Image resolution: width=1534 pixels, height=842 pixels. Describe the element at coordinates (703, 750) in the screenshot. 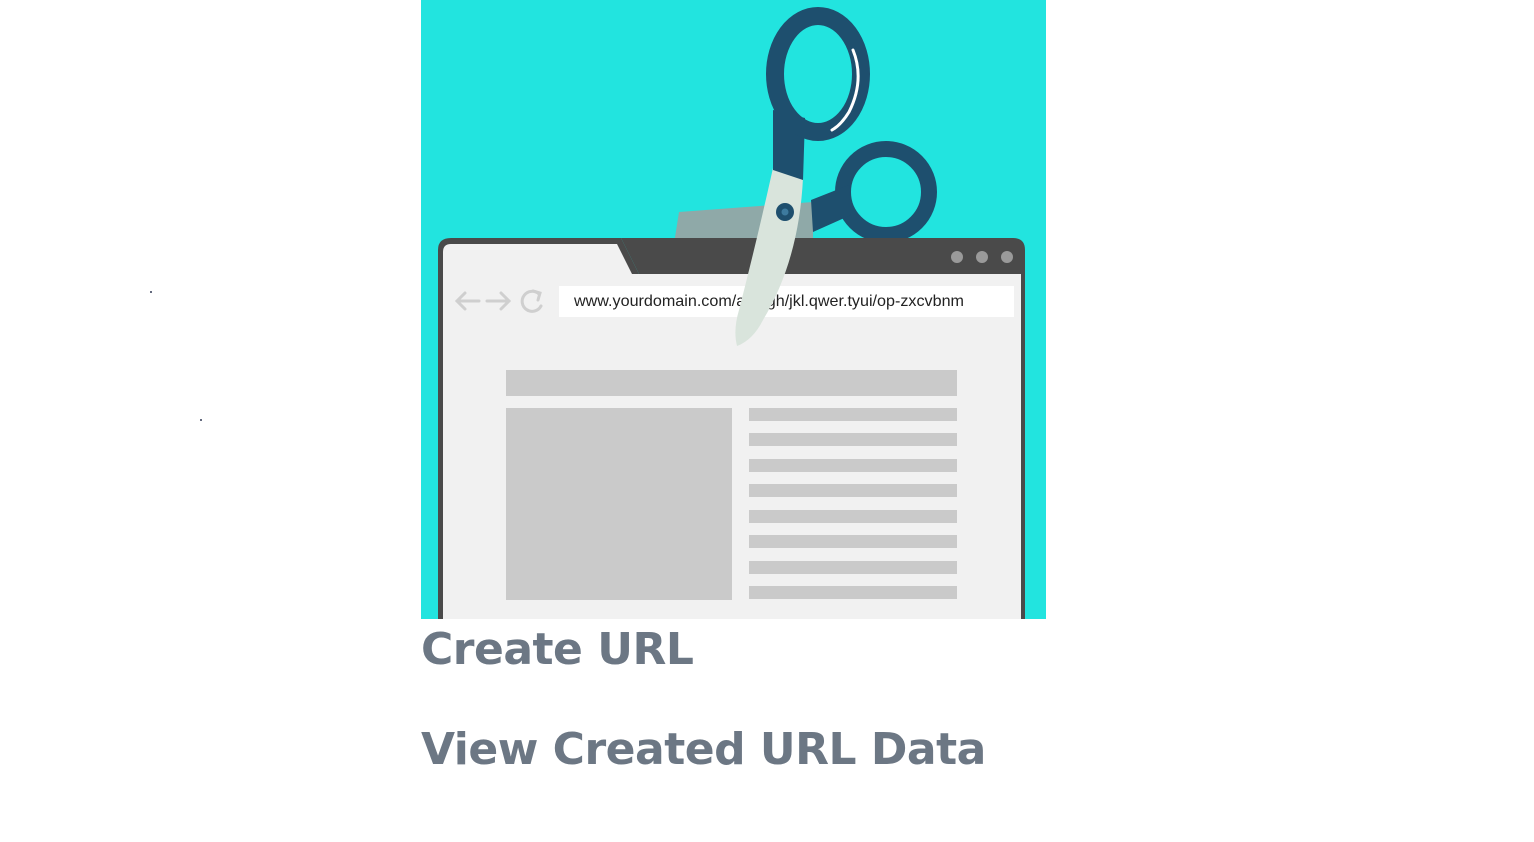

I see `view-created-url-data-link: View Created URL Data` at that location.